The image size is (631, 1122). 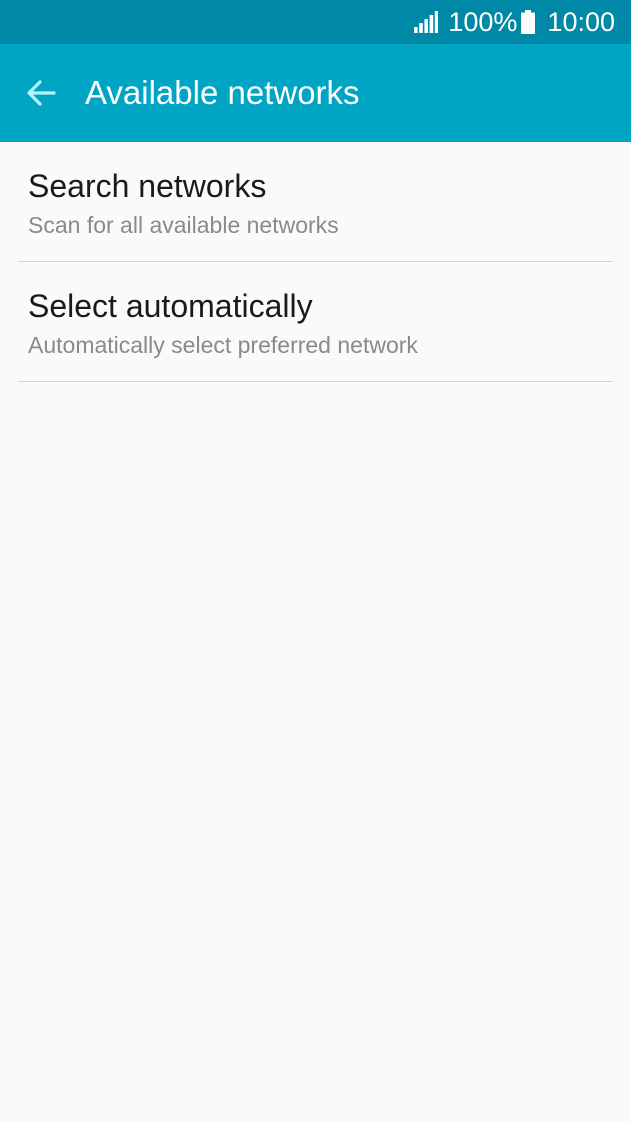 I want to click on status-bar: 100% 10:00, so click(x=315, y=22).